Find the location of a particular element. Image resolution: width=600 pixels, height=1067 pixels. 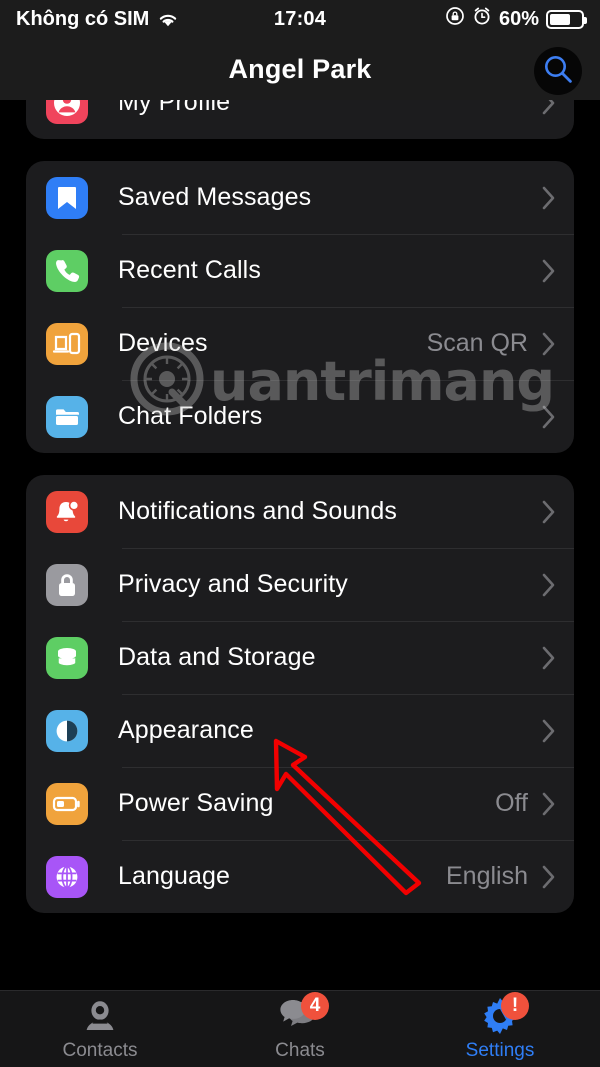

list-item: My Profile is located at coordinates (300, 119).